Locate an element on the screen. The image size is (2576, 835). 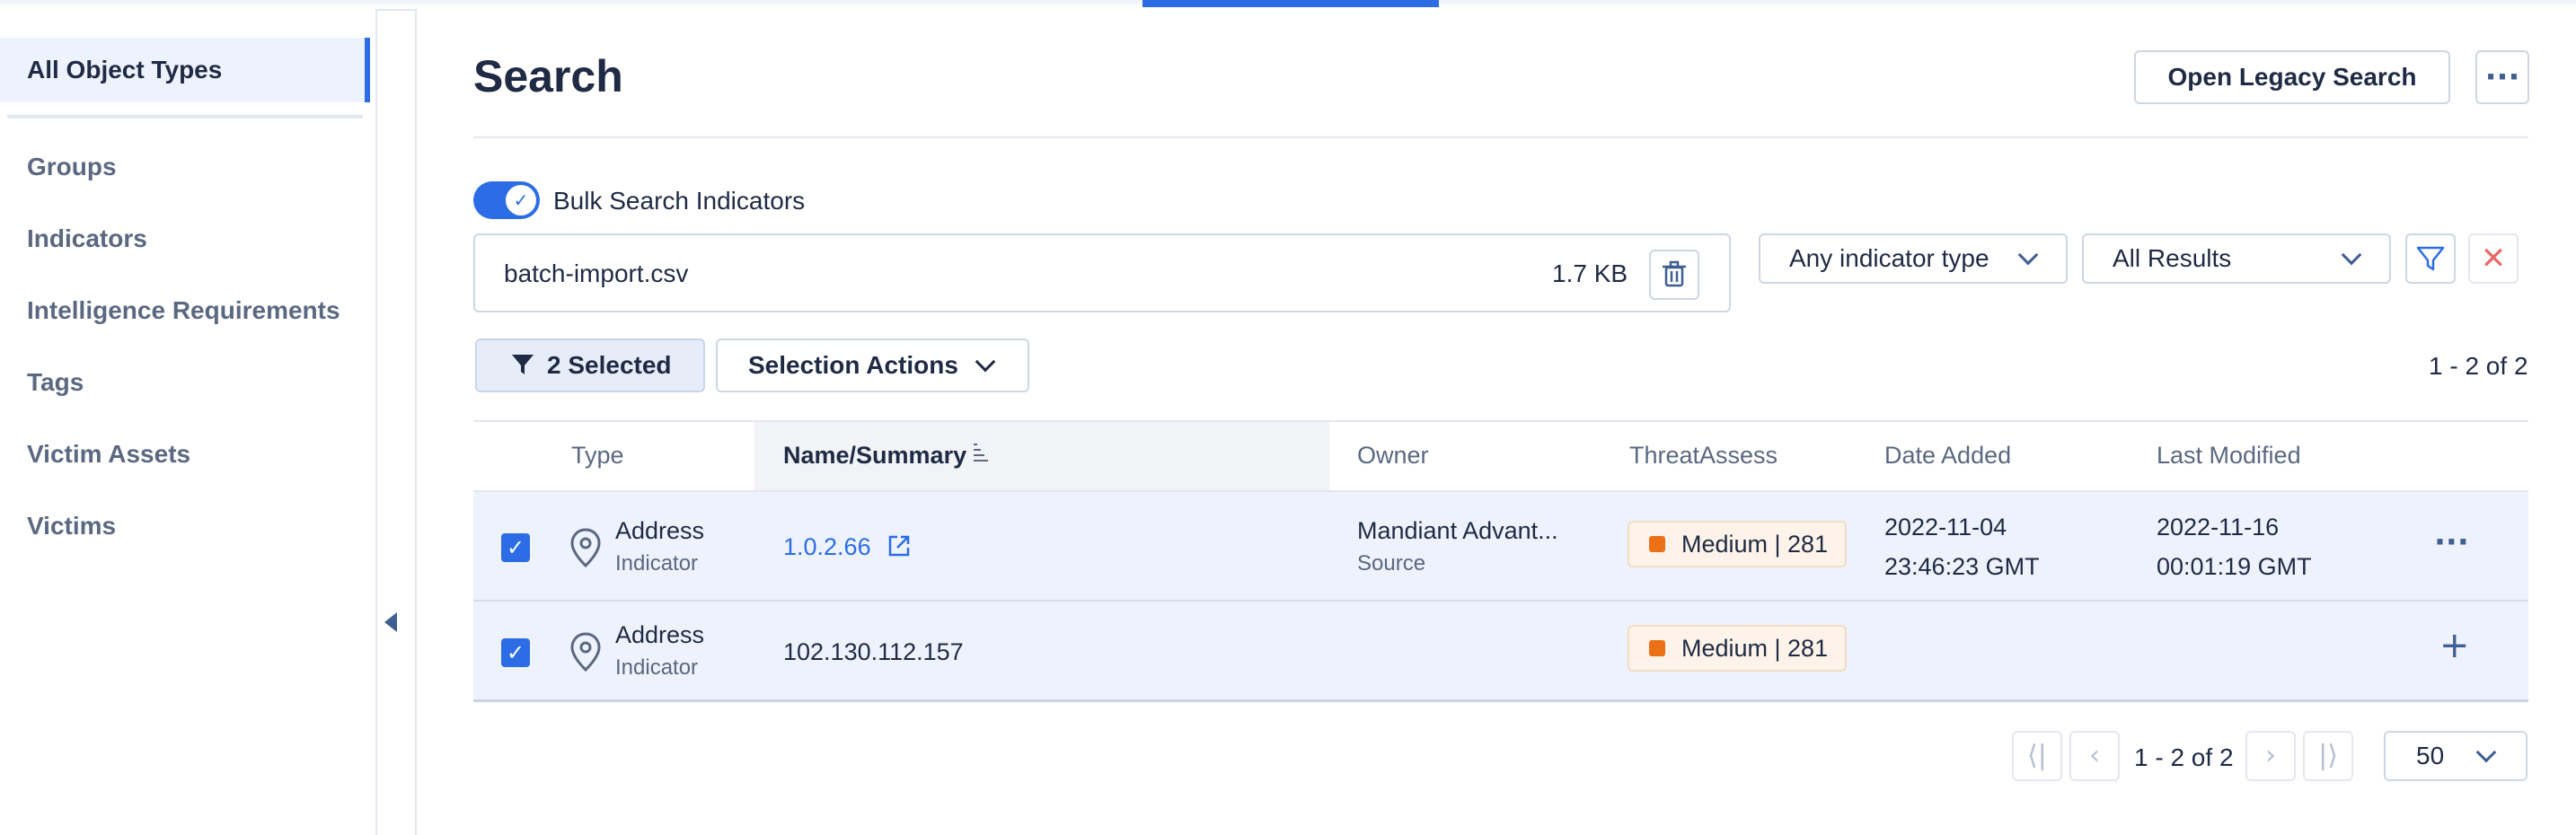
last-page-button: |⟩ is located at coordinates (2328, 756).